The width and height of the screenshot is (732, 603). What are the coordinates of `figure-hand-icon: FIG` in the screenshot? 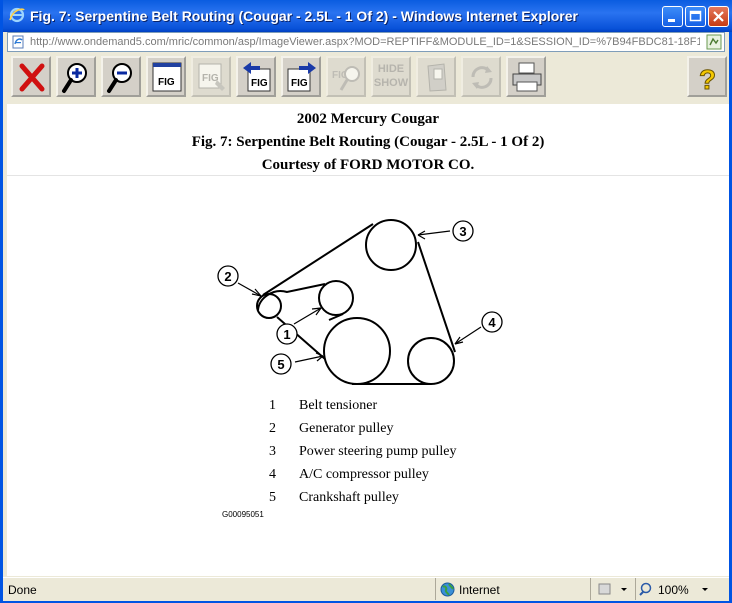 It's located at (211, 77).